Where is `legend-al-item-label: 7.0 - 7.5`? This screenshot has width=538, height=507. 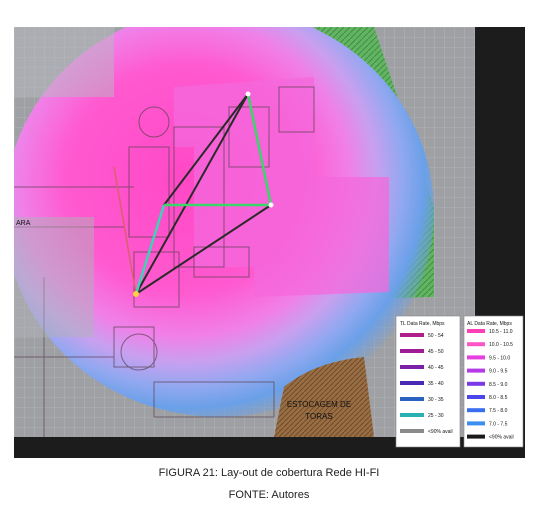
legend-al-item-label: 7.0 - 7.5 is located at coordinates (498, 424).